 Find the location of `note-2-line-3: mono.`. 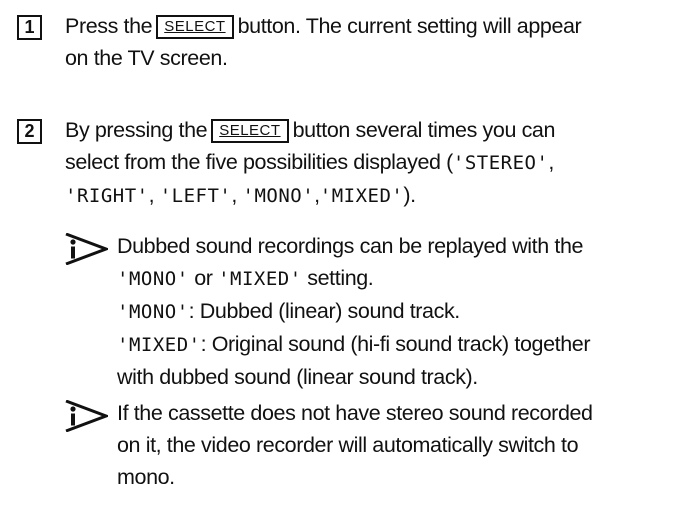

note-2-line-3: mono. is located at coordinates (146, 477).